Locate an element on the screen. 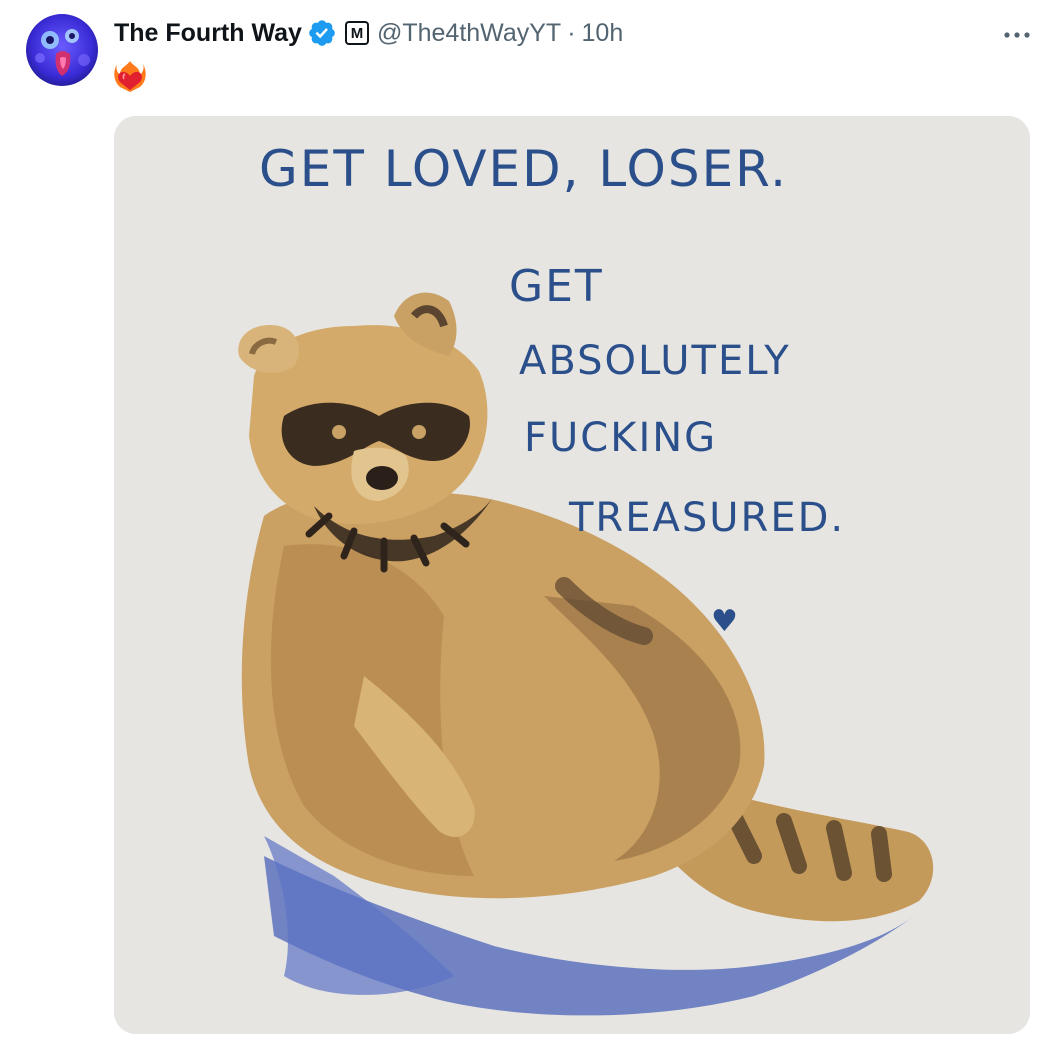  tweet-header: The Fourth Way M @The4thWayYT · 10h is located at coordinates (368, 33).